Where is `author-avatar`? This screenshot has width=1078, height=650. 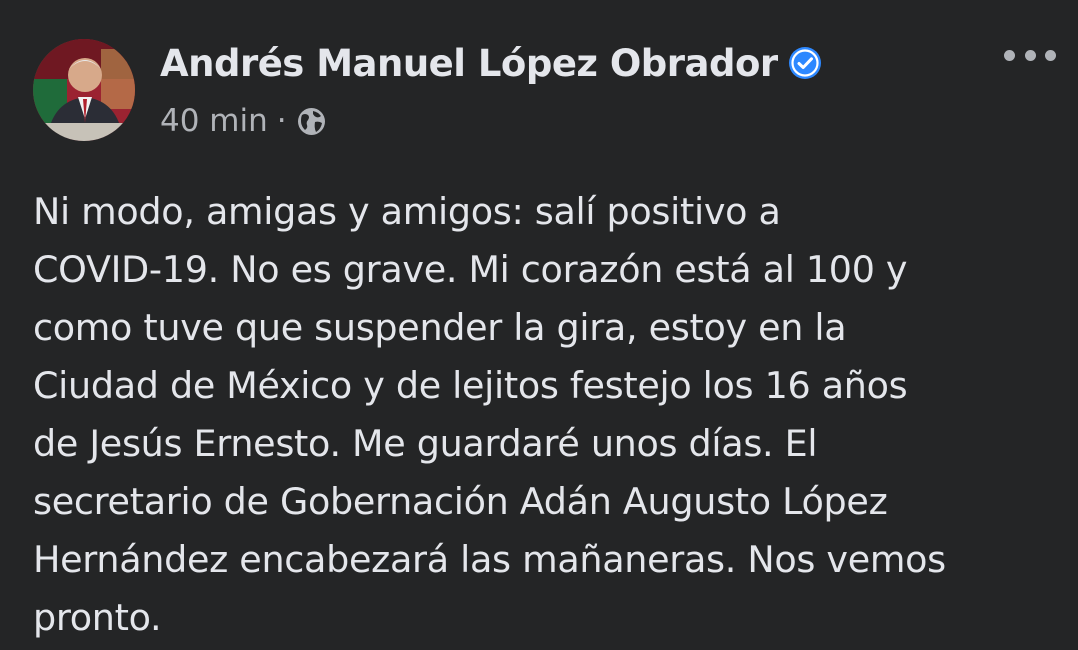
author-avatar is located at coordinates (84, 90).